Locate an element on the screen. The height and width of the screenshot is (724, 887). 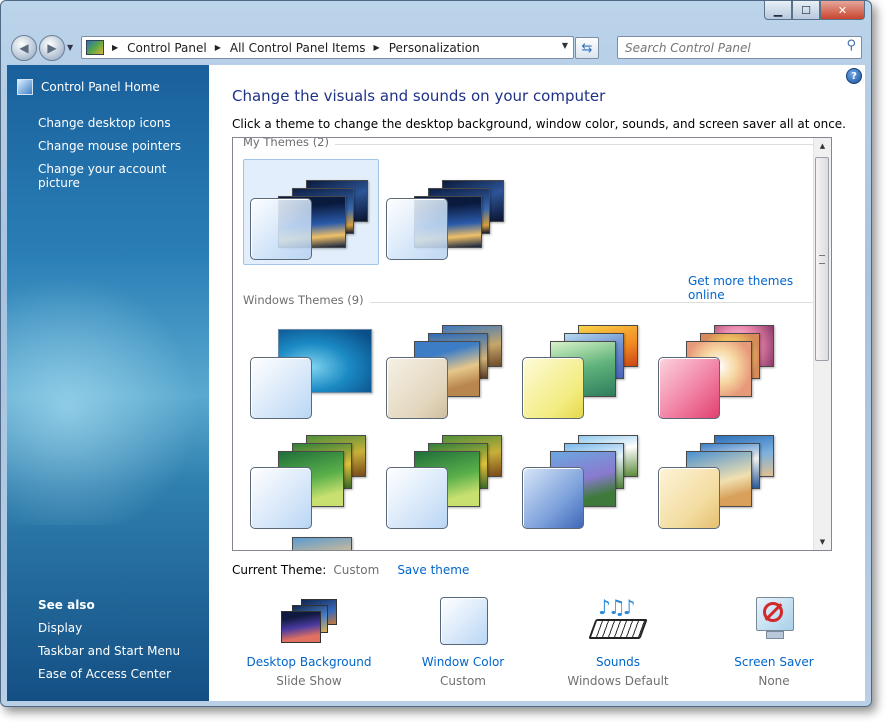
scroll-grip-icon is located at coordinates (822, 259).